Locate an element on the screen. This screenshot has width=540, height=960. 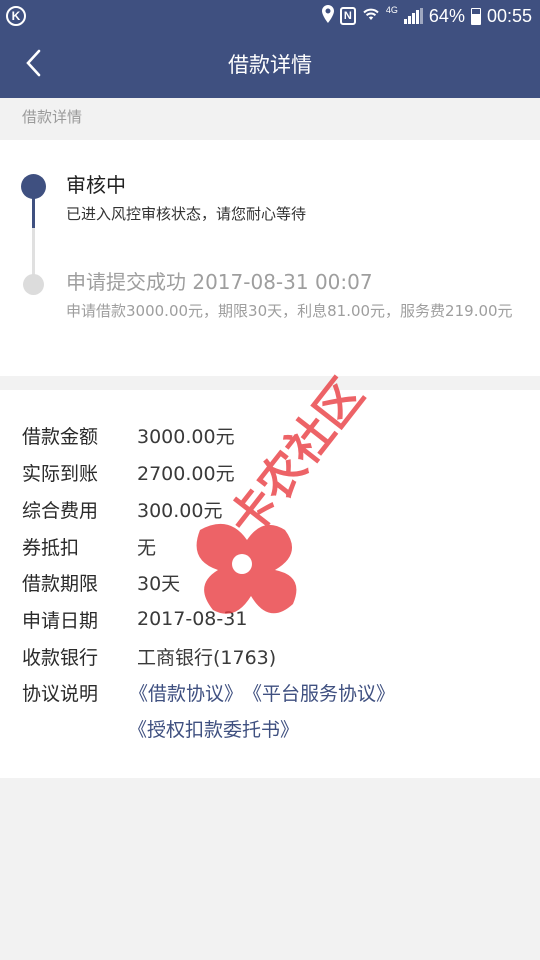
status-bar: K N 4G 64% 00:55 is located at coordinates (270, 16).